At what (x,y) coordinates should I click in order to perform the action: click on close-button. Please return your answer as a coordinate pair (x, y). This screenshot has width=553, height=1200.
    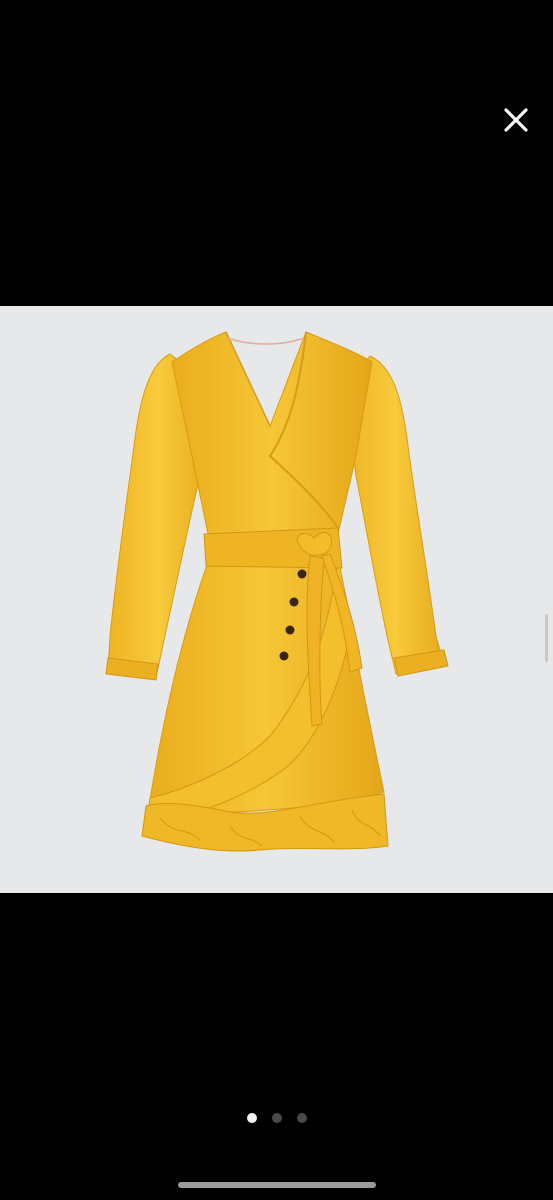
    Looking at the image, I should click on (516, 120).